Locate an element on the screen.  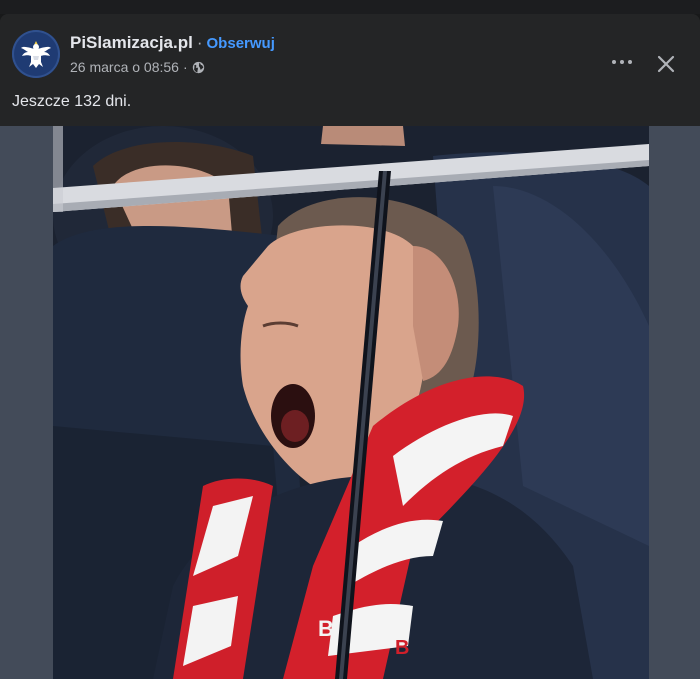
post-meta: 26 marca o 08:56 · is located at coordinates (137, 67).